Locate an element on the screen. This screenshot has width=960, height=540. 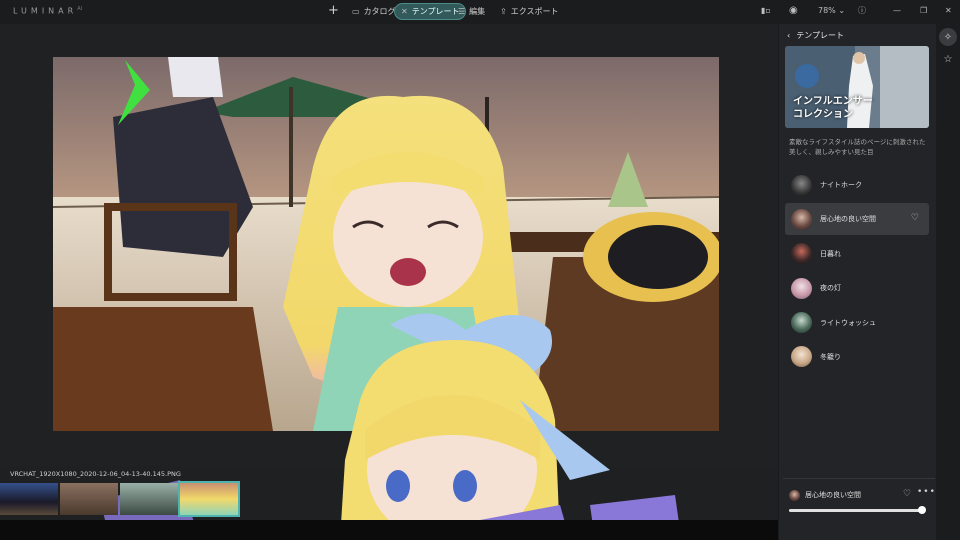
template-name: 夜の灯 is located at coordinates (830, 288).